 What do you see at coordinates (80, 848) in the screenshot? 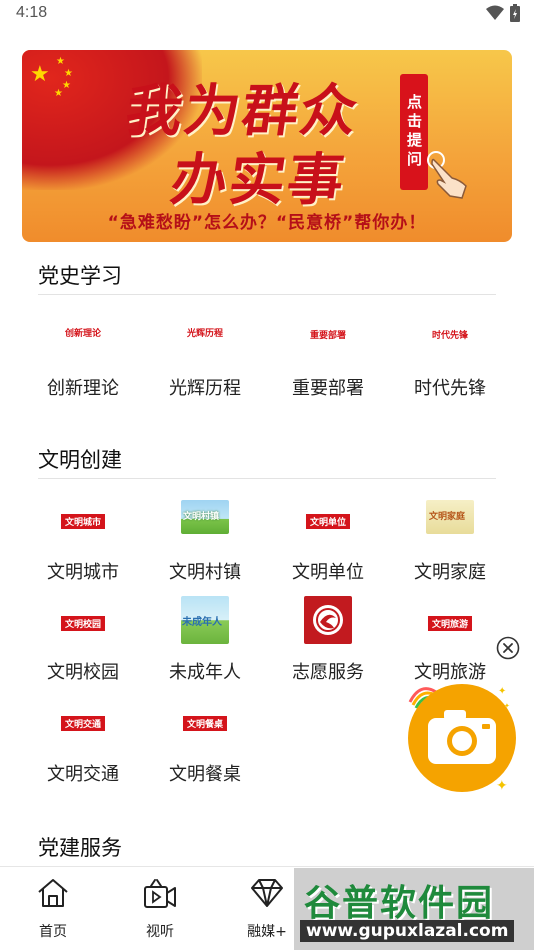
I see `section-title-party-building: 党建服务` at bounding box center [80, 848].